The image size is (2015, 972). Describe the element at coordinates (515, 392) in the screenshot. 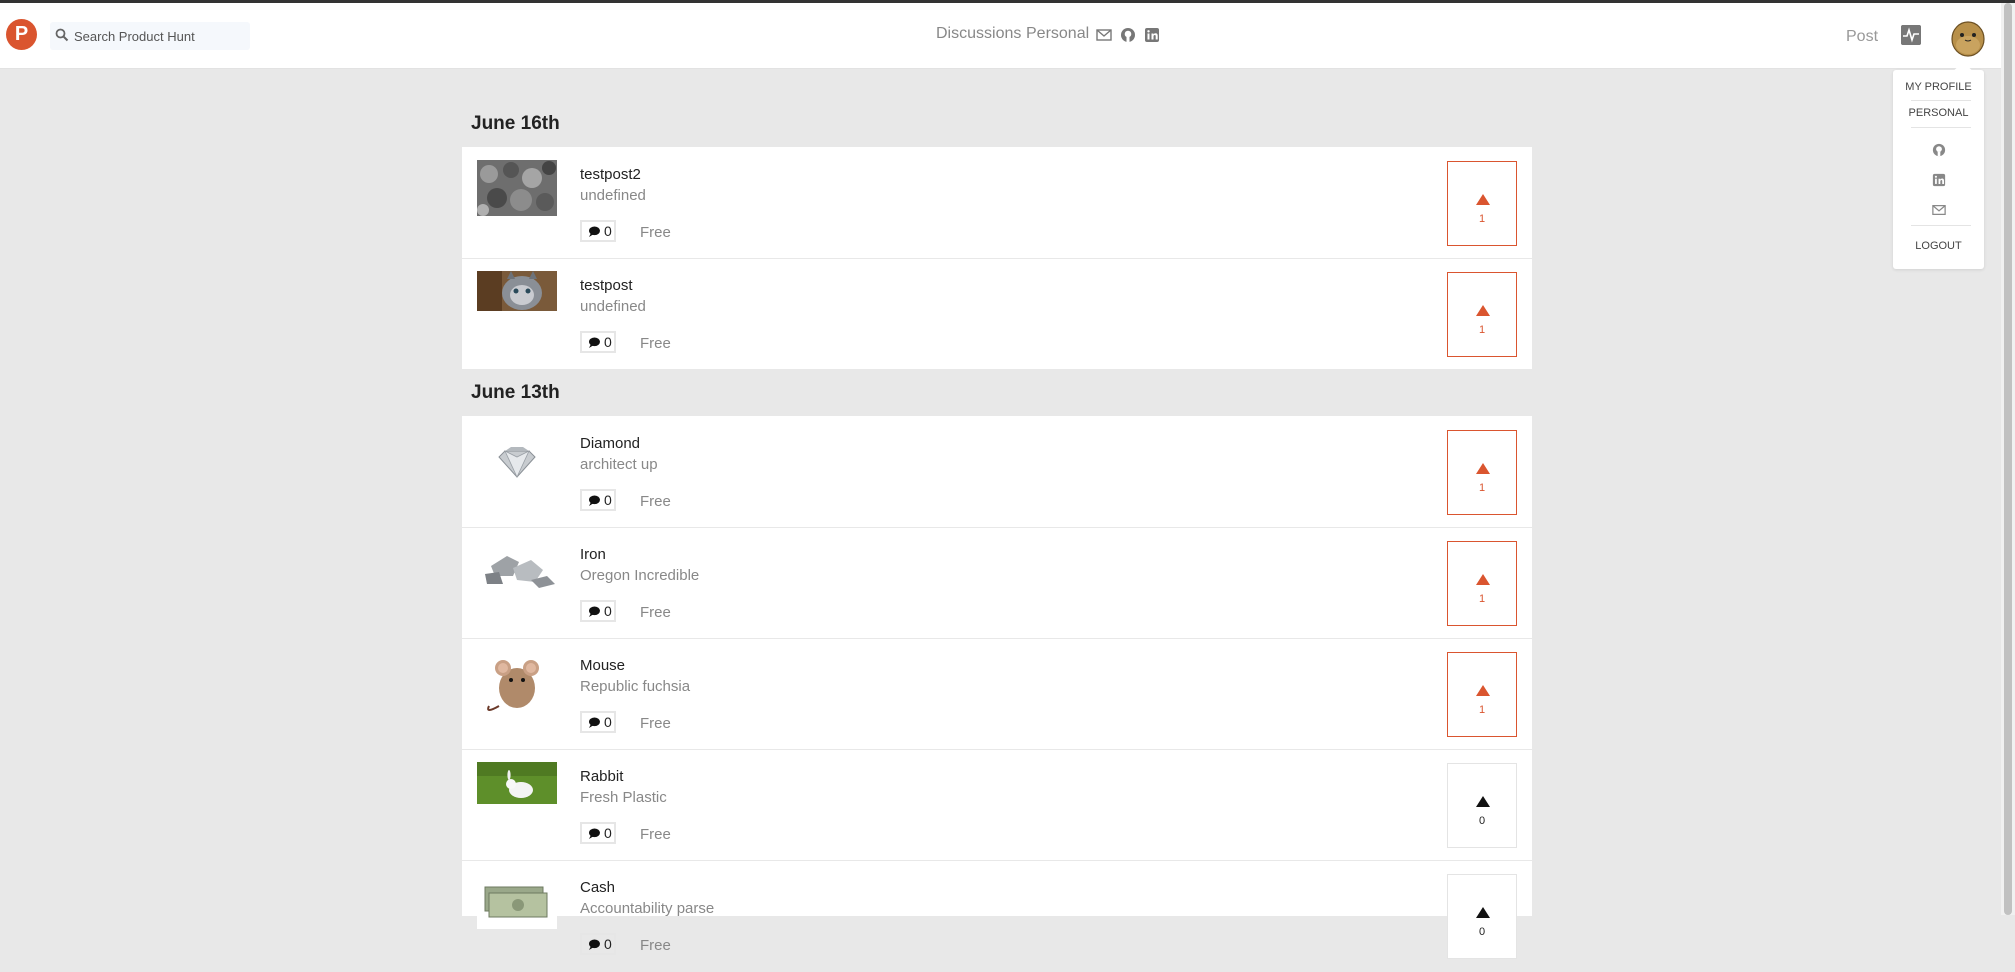

I see `day-title: June 13th` at that location.